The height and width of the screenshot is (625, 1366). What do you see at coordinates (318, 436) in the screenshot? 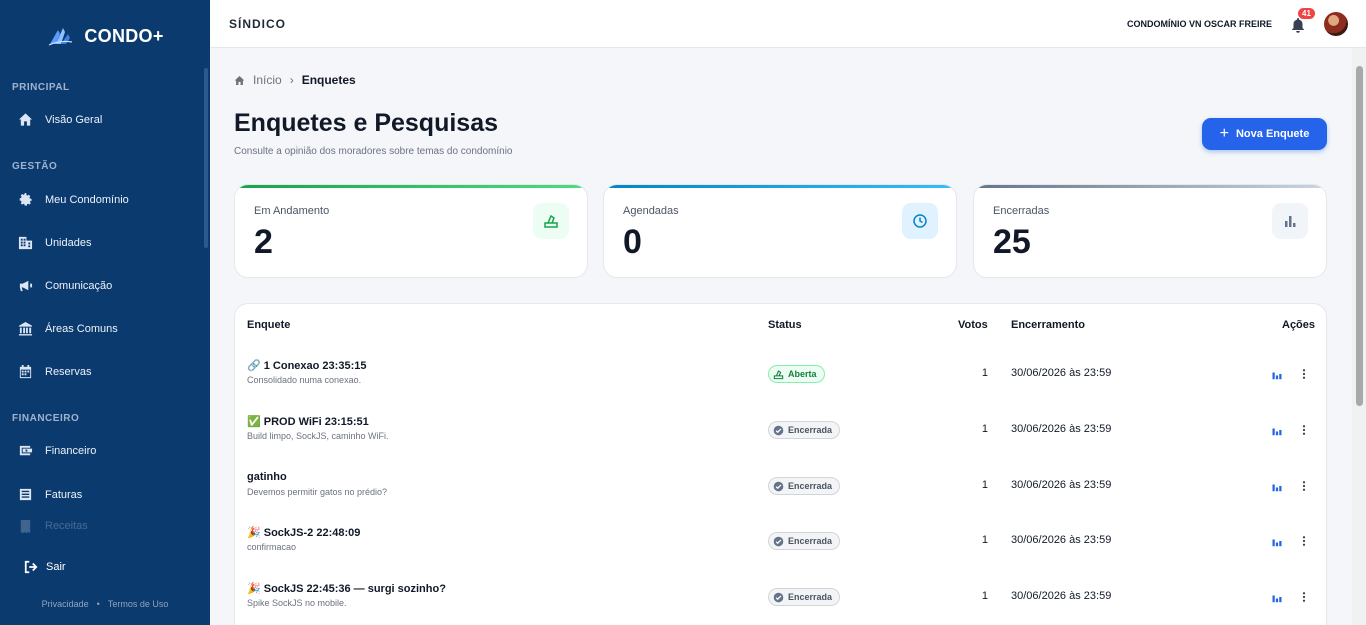
I see `poll-description: Build limpo, SockJS, caminho WiFi.` at bounding box center [318, 436].